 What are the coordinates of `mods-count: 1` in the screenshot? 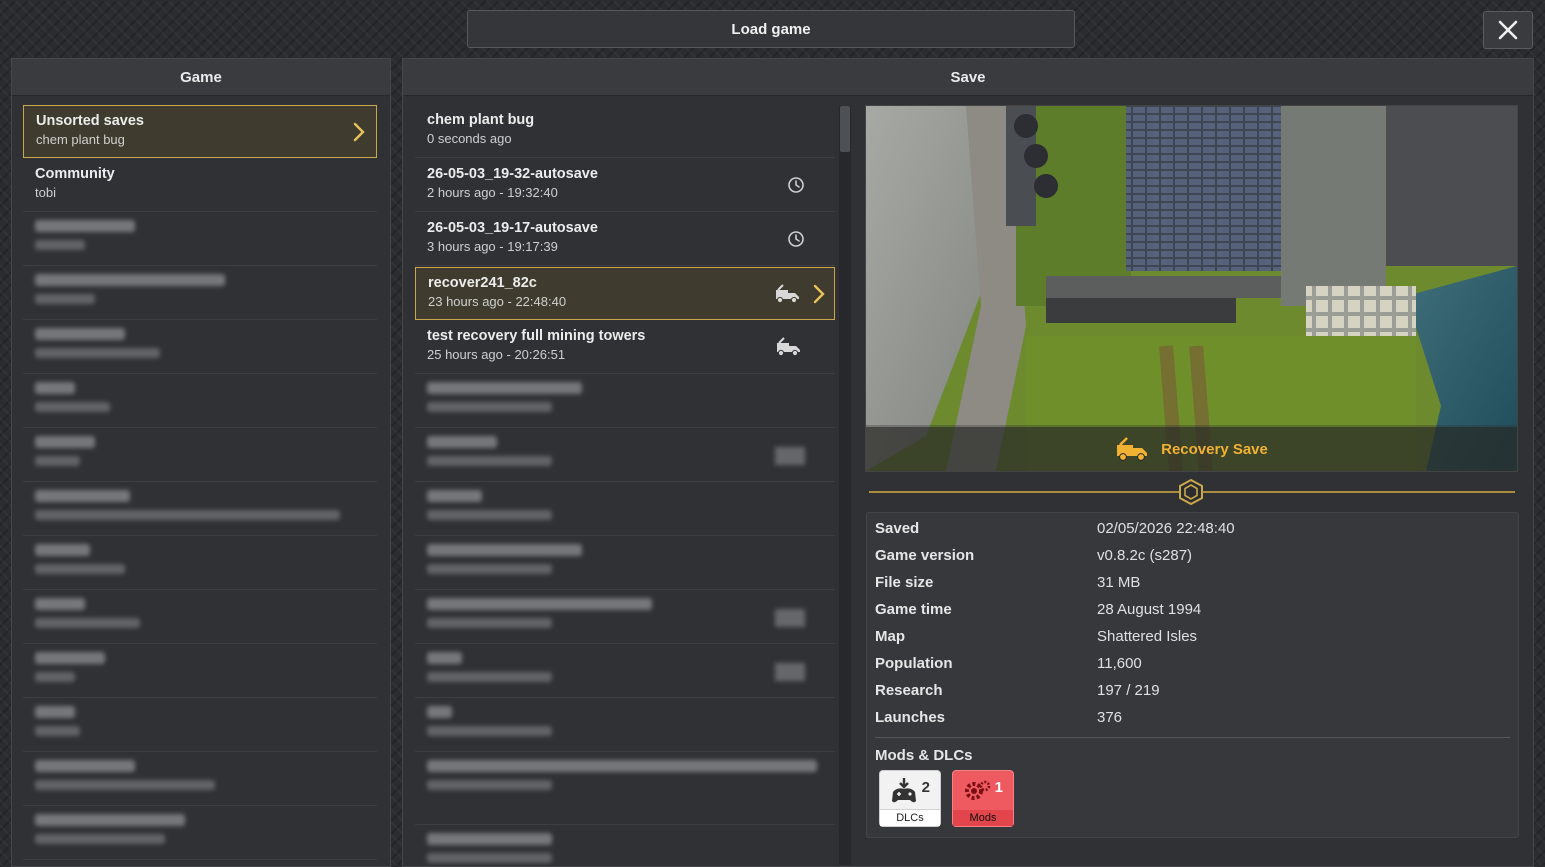 It's located at (998, 787).